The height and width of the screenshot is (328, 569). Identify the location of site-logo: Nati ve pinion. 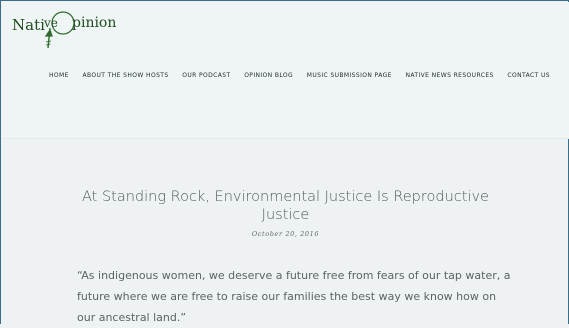
(69, 28).